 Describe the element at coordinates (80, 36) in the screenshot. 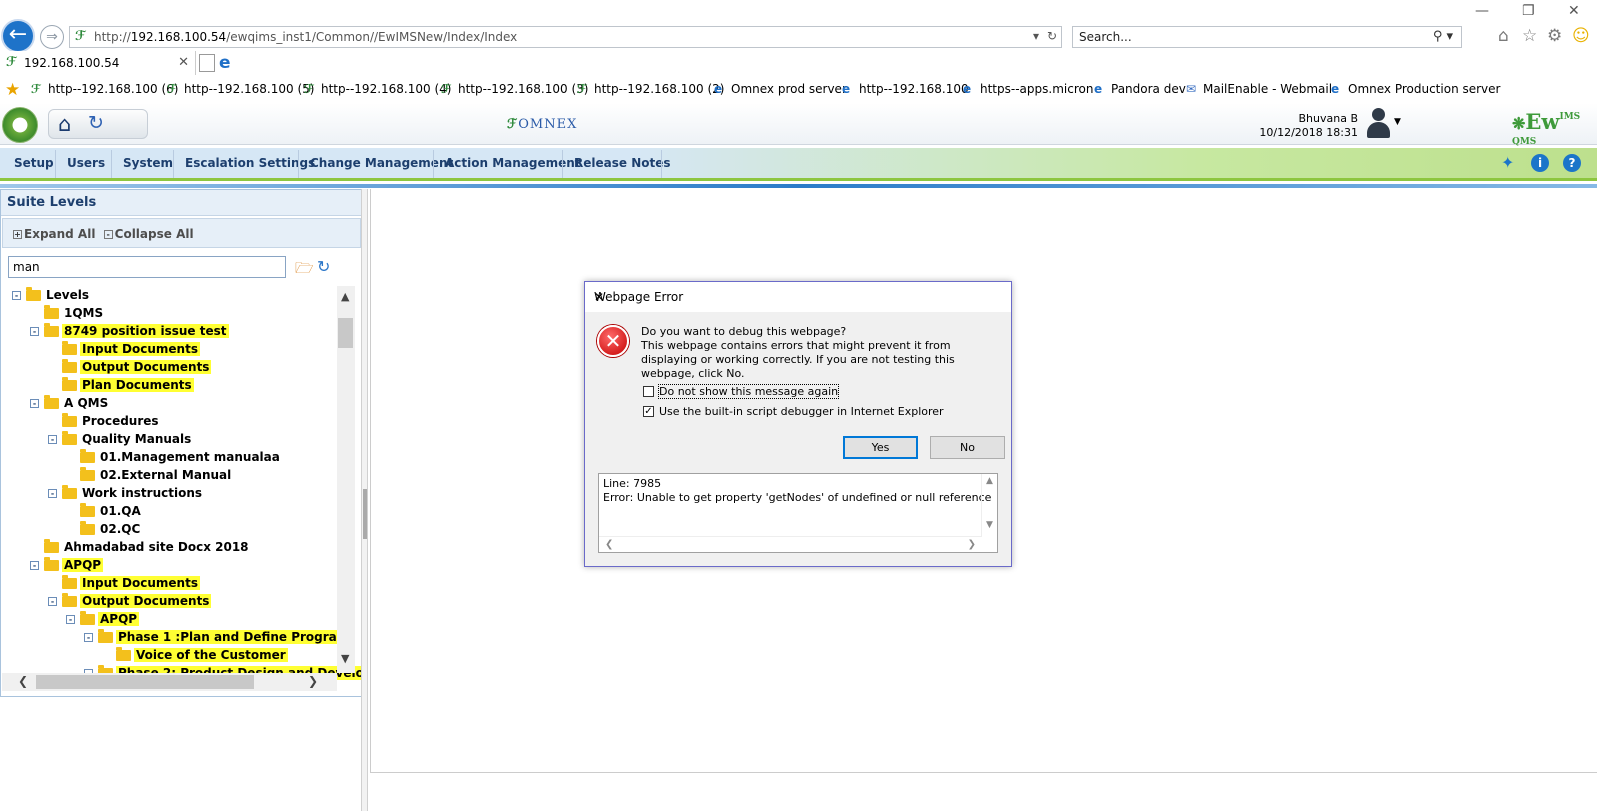

I see `omnex-site-icon: ℱ` at that location.